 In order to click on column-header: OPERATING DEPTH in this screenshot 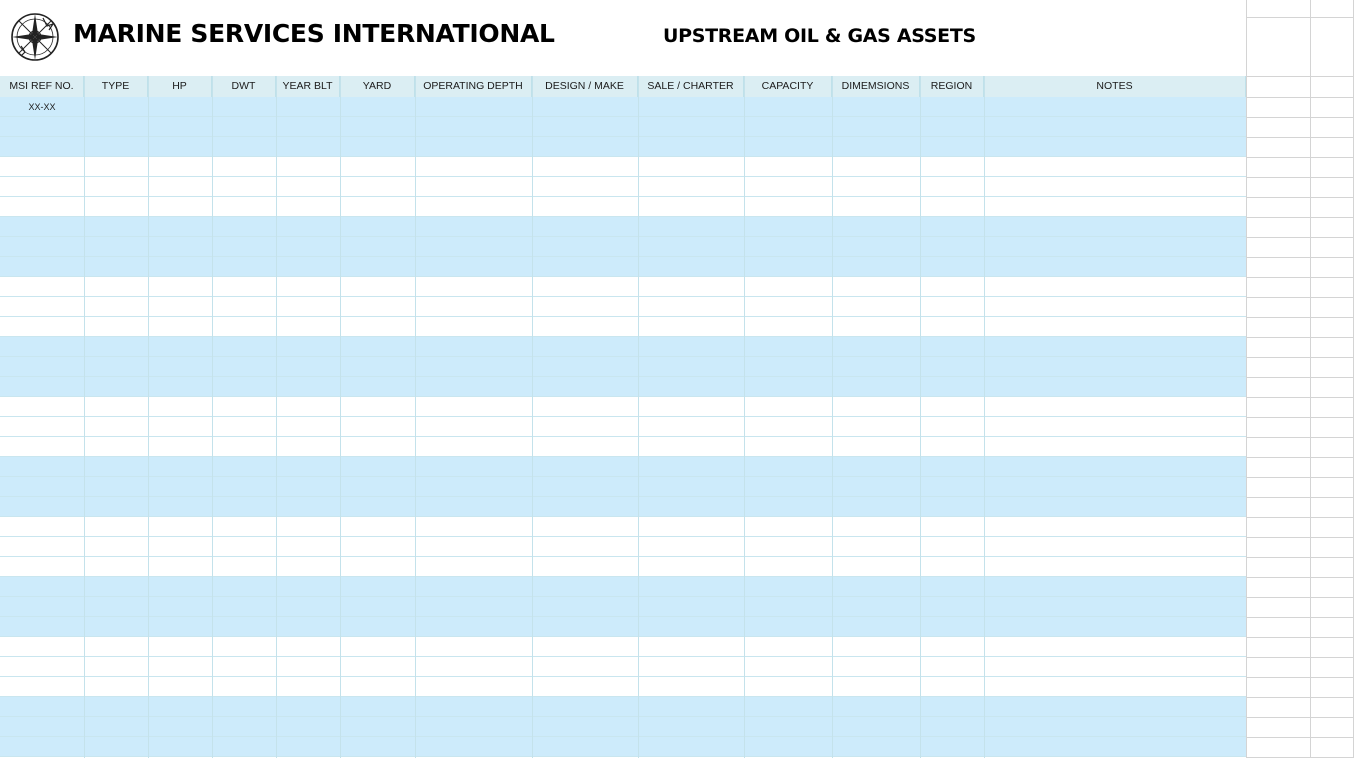, I will do `click(473, 86)`.